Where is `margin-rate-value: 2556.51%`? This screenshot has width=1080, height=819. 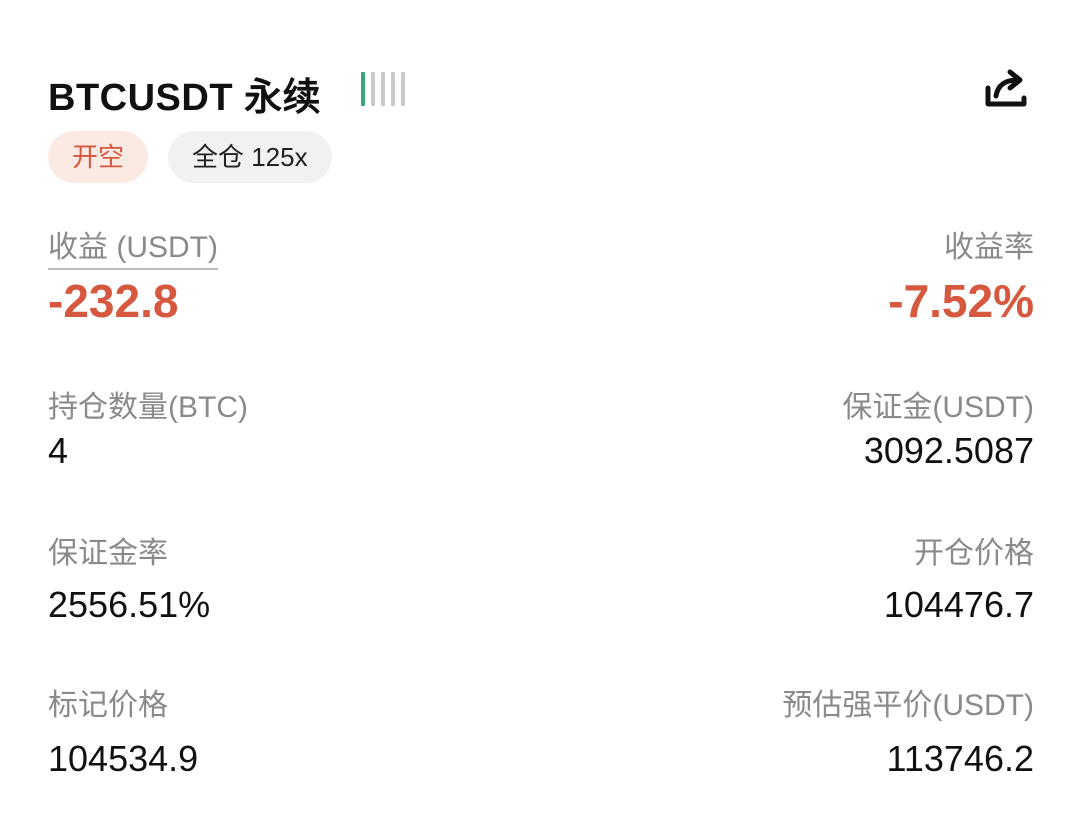 margin-rate-value: 2556.51% is located at coordinates (129, 604).